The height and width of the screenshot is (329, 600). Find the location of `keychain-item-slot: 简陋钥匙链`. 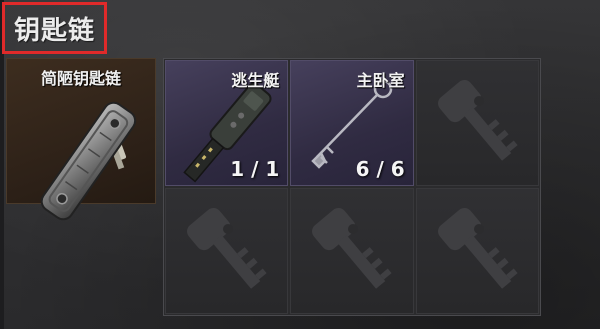

keychain-item-slot: 简陋钥匙链 is located at coordinates (81, 139).